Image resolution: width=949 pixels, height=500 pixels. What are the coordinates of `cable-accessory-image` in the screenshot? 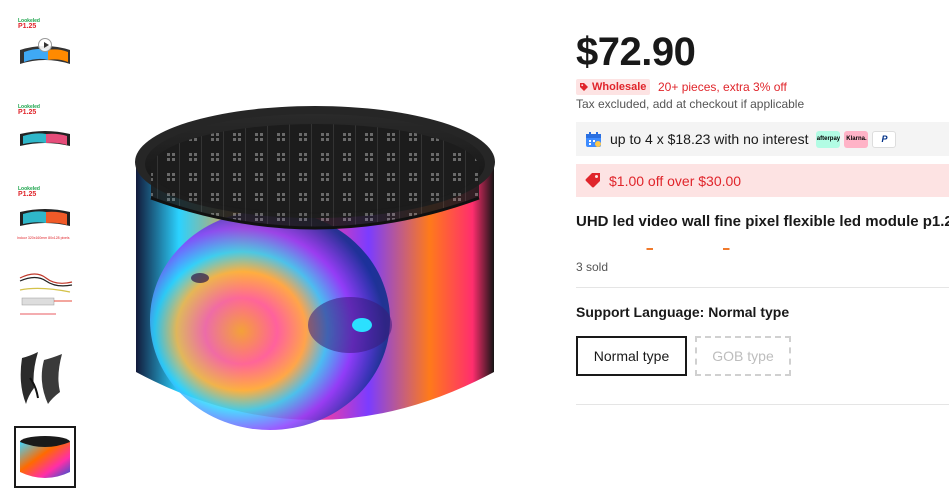 It's located at (46, 294).